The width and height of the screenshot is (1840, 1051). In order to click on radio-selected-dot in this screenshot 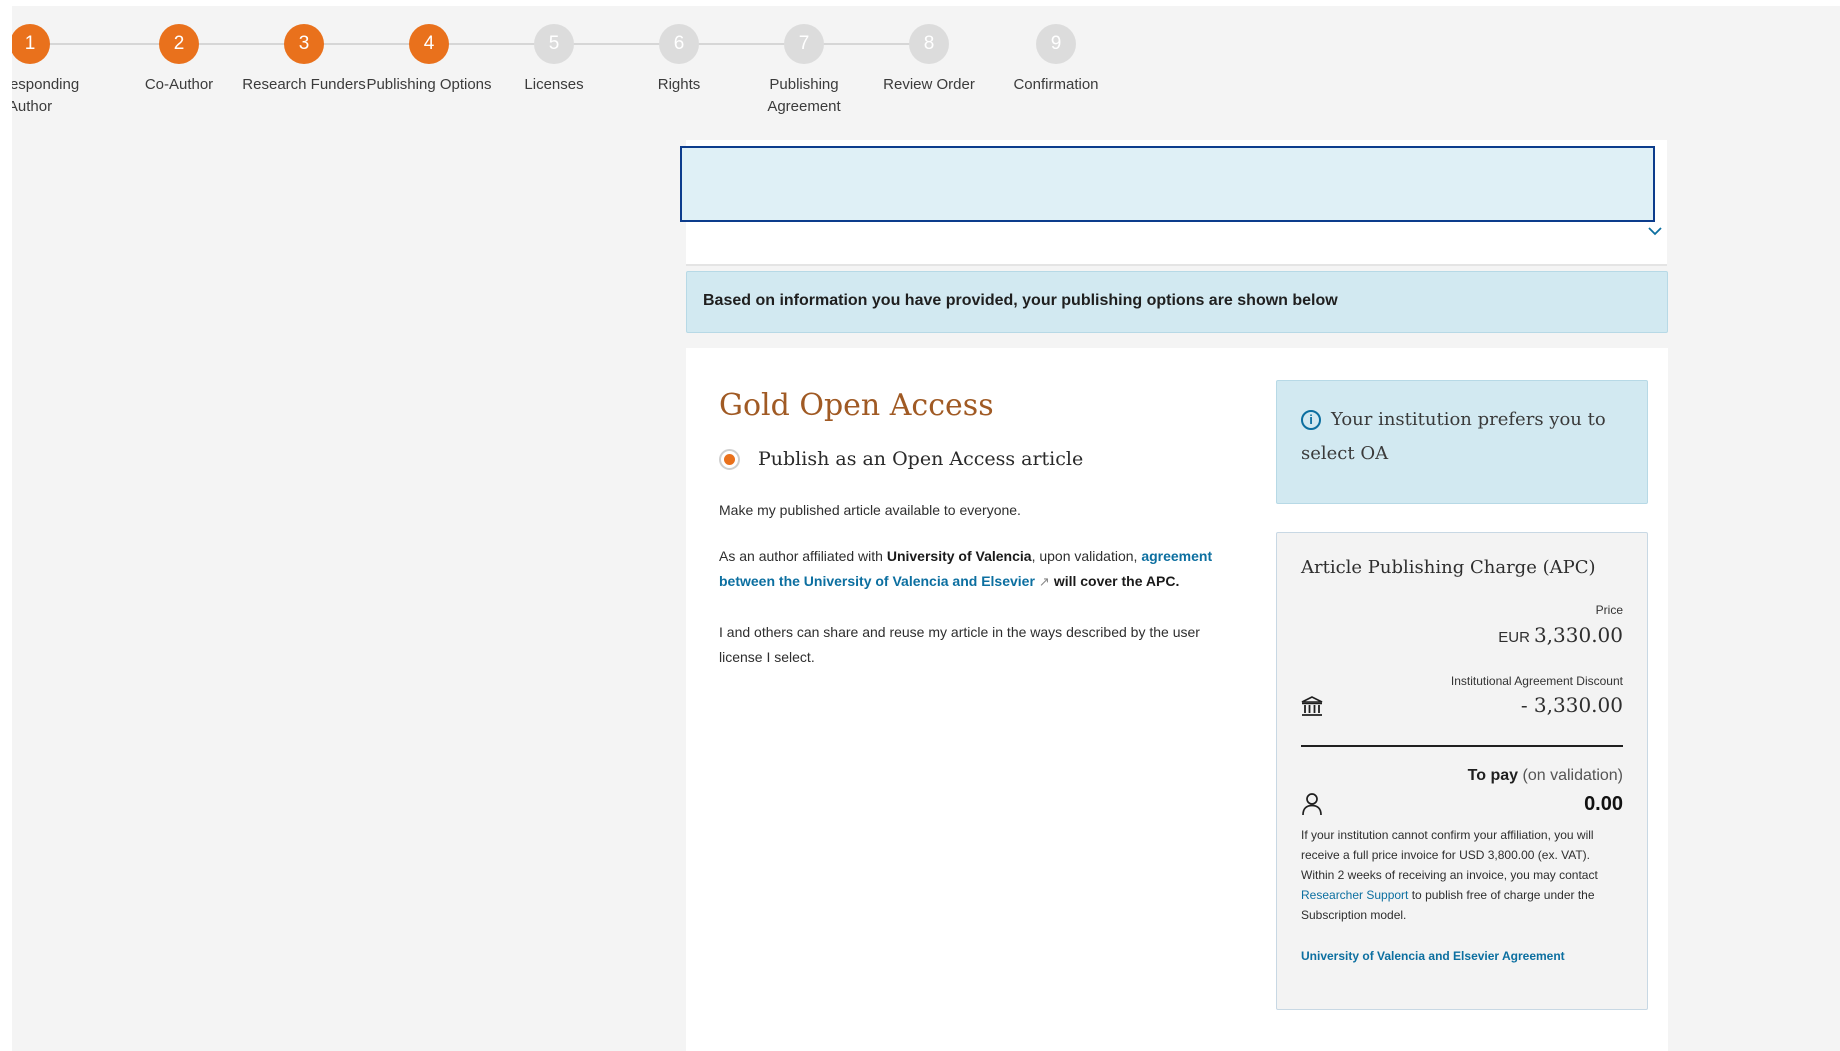, I will do `click(729, 459)`.